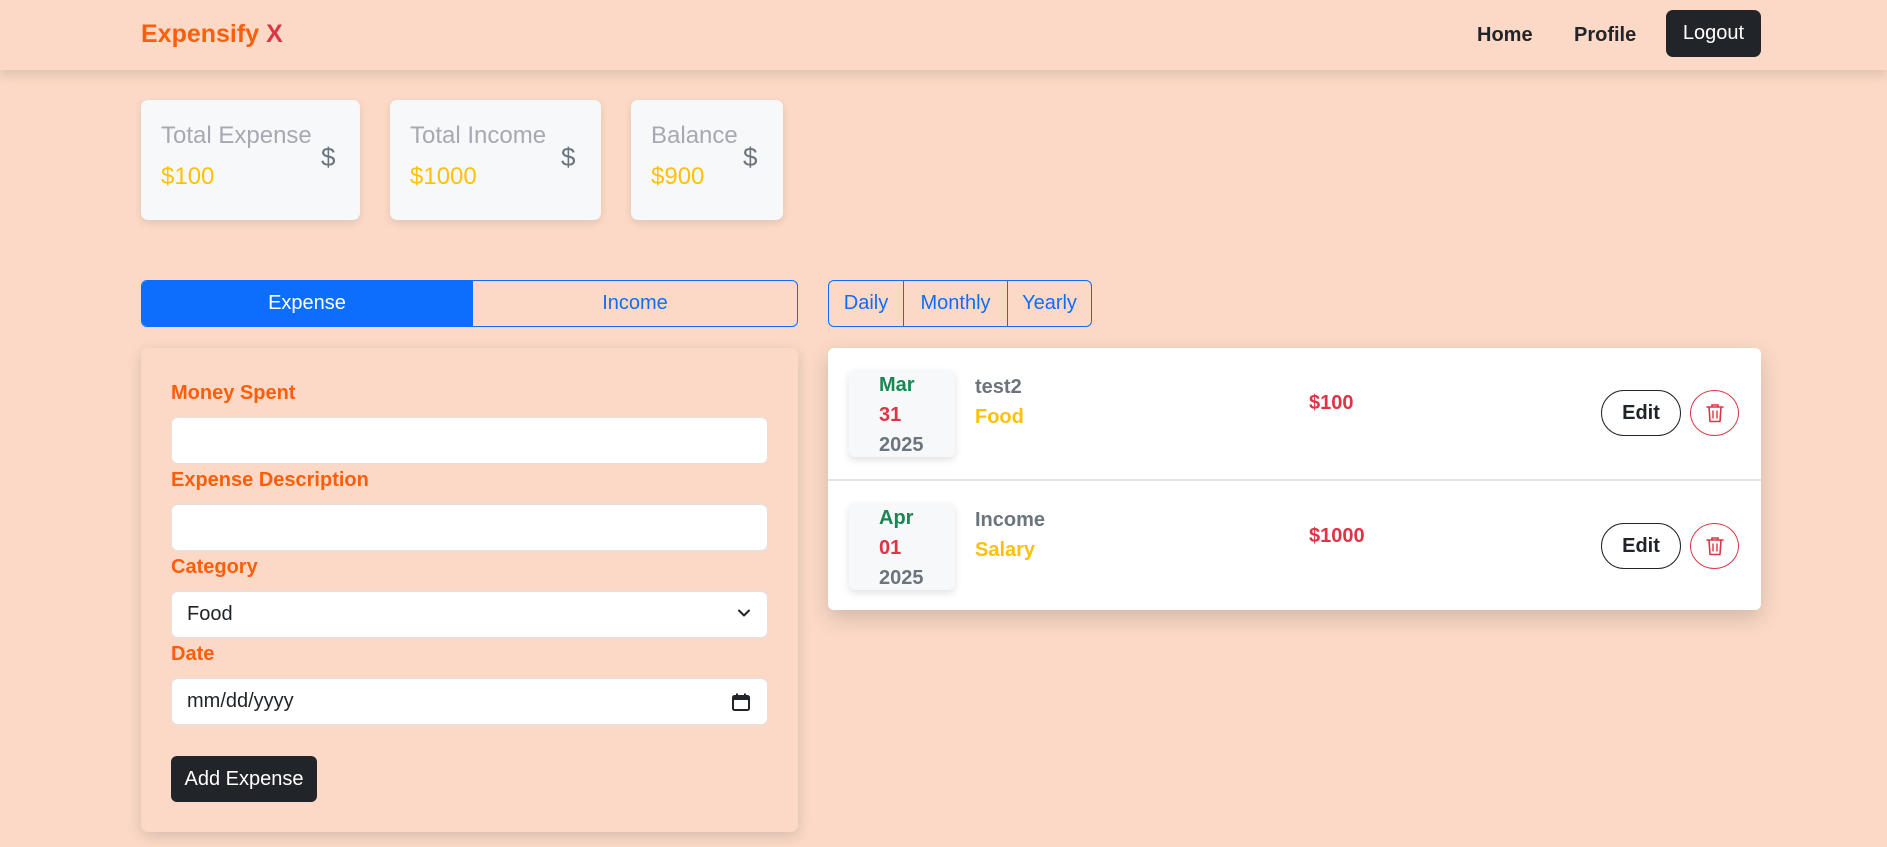 This screenshot has height=847, width=1887. I want to click on transaction-row: Mar 31 2025 test2 Food $100 Edit, so click(1294, 413).